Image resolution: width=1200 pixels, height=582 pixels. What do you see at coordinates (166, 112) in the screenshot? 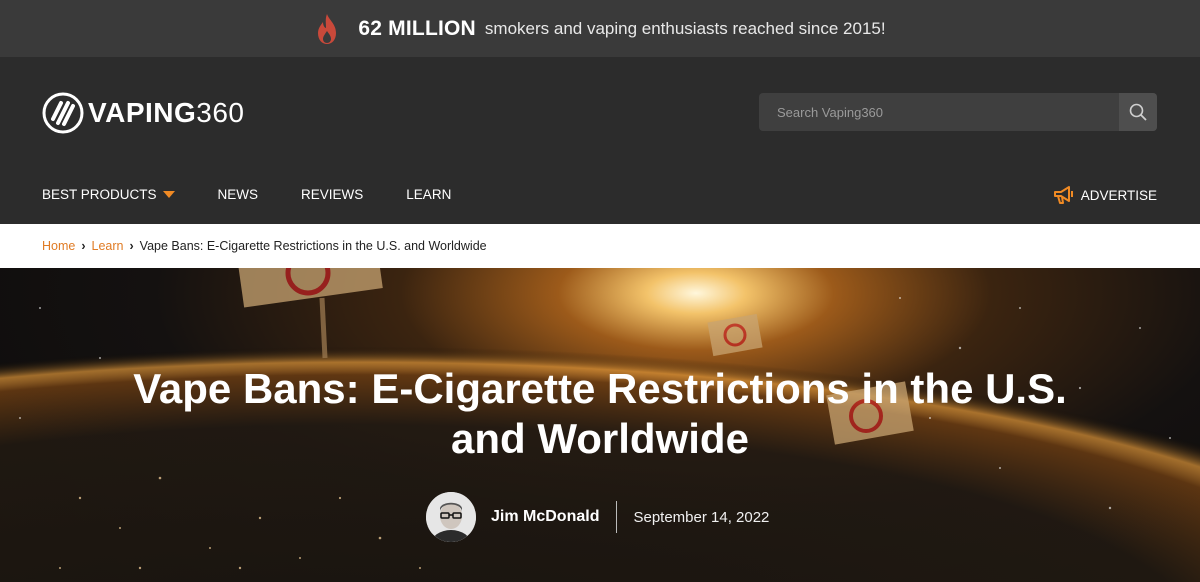
I see `logo-text: VAPING360` at bounding box center [166, 112].